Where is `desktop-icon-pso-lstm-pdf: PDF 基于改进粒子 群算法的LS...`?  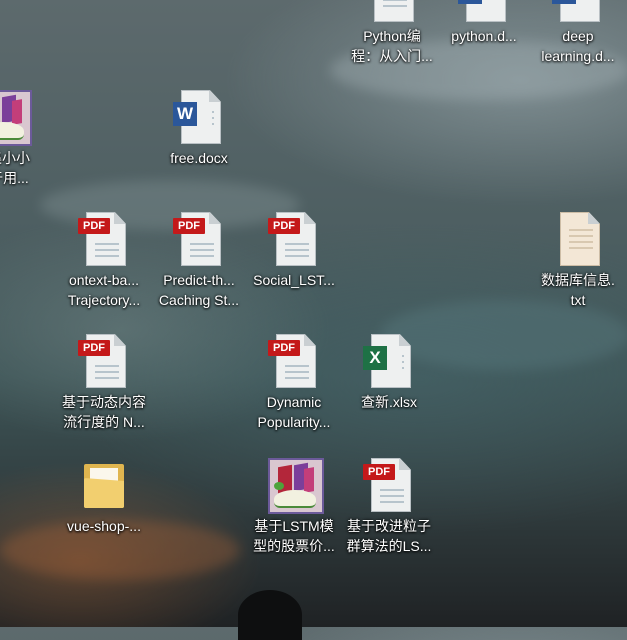
desktop-icon-pso-lstm-pdf: PDF 基于改进粒子 群算法的LS... is located at coordinates (389, 506).